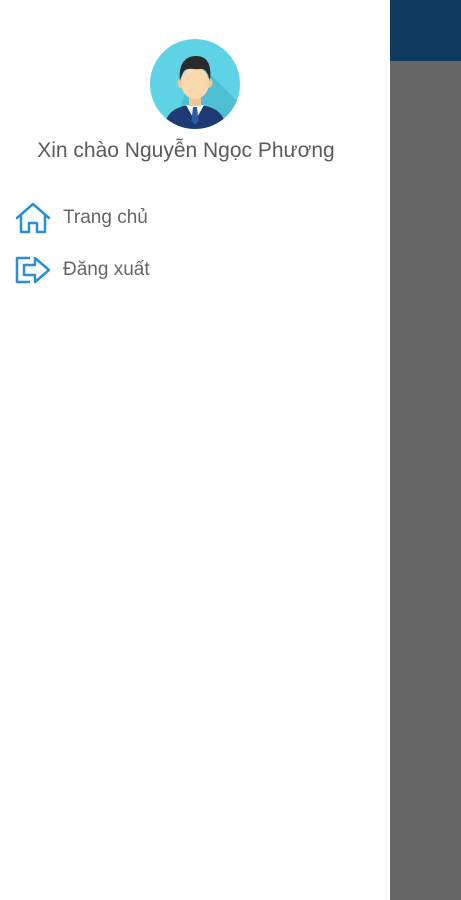 The height and width of the screenshot is (900, 461). I want to click on user-avatar-icon, so click(195, 84).